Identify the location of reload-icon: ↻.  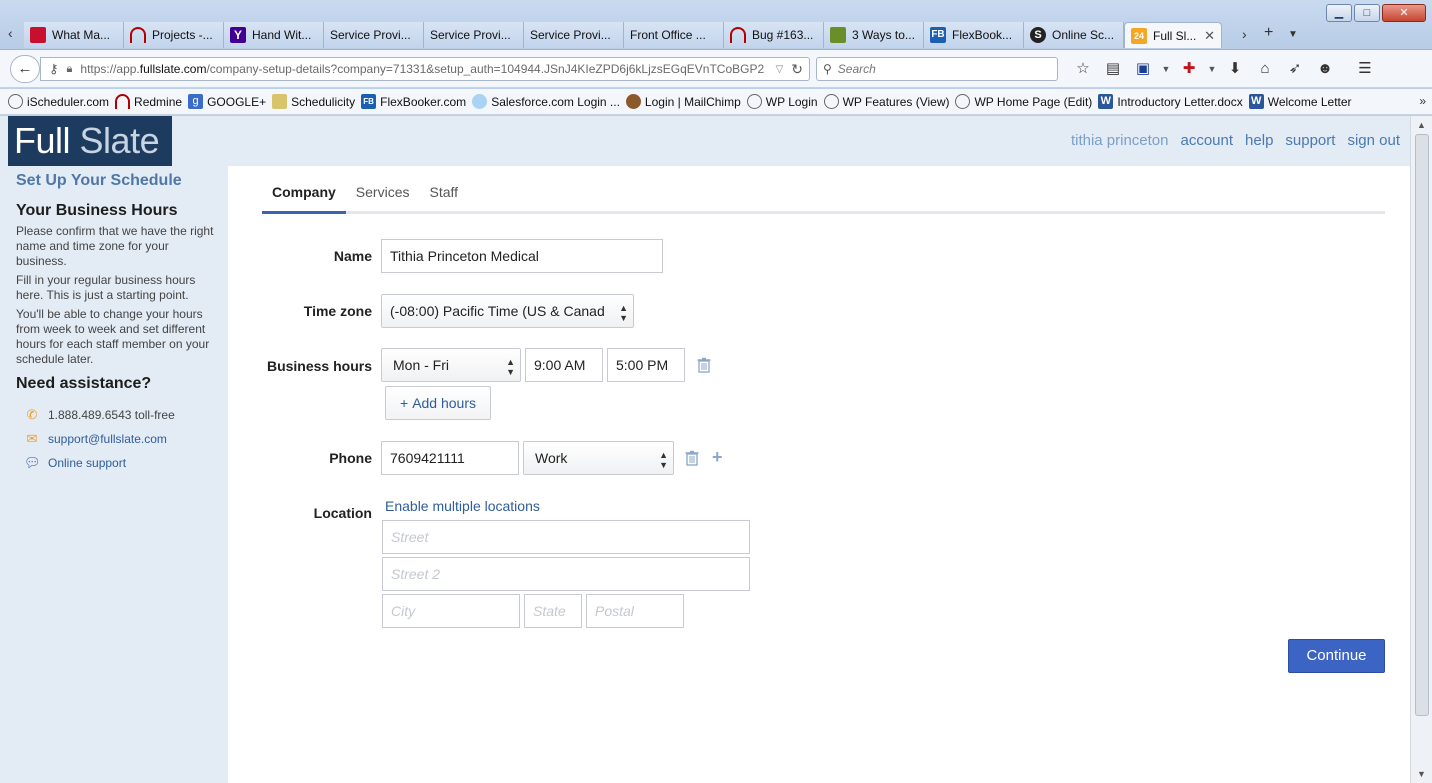
(797, 69).